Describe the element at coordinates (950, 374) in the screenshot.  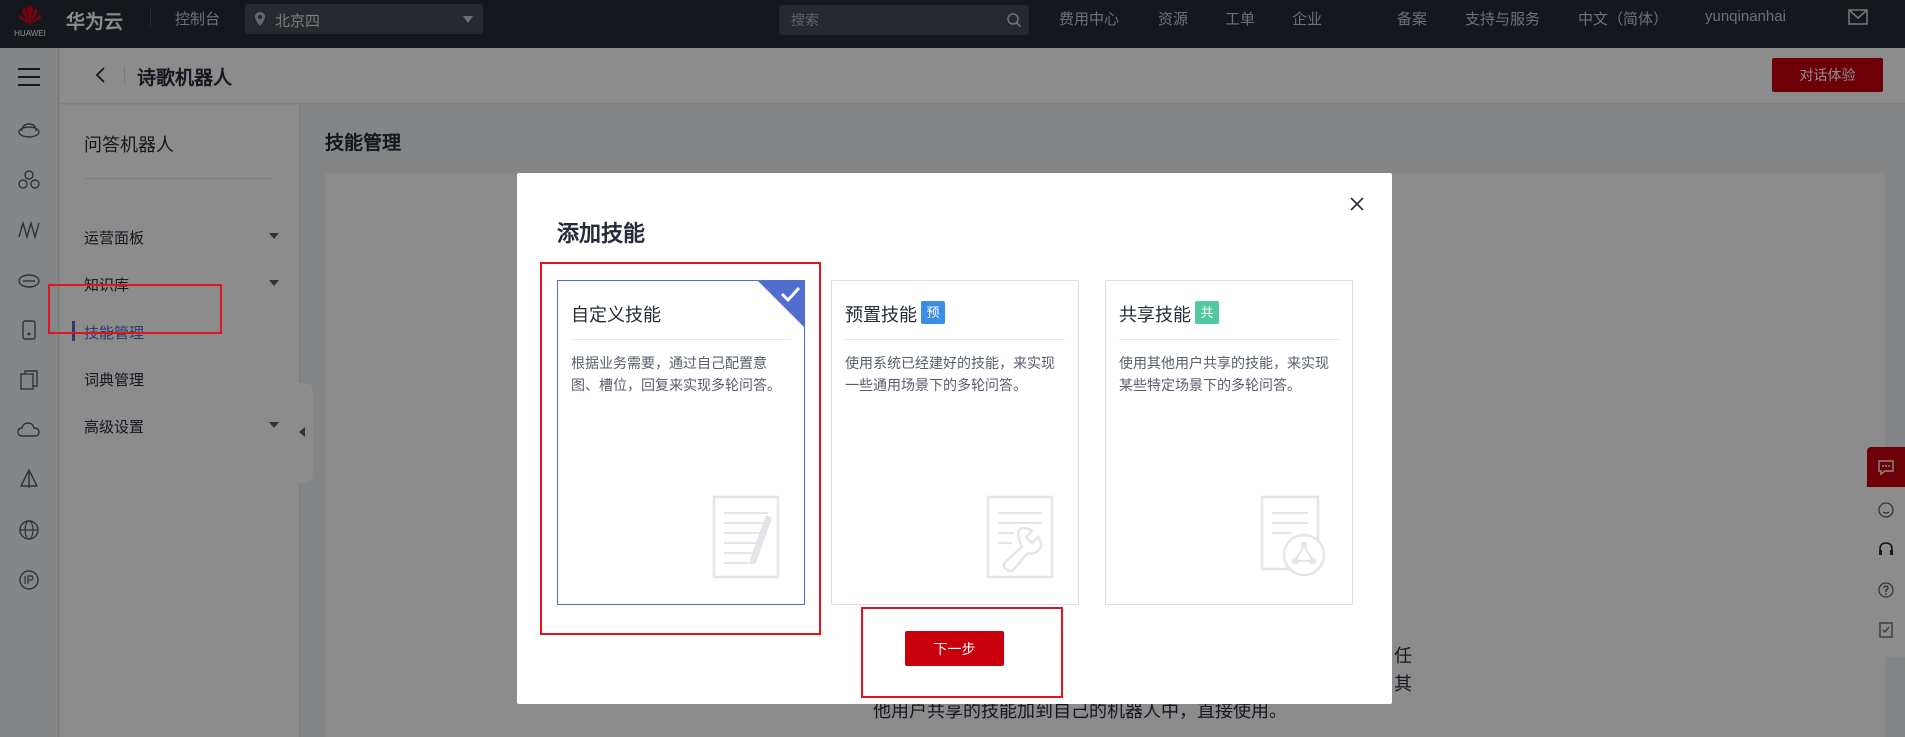
I see `skill-description: 使用系统已经建好的技能，来实现一些通用场景下的多轮问答。` at that location.